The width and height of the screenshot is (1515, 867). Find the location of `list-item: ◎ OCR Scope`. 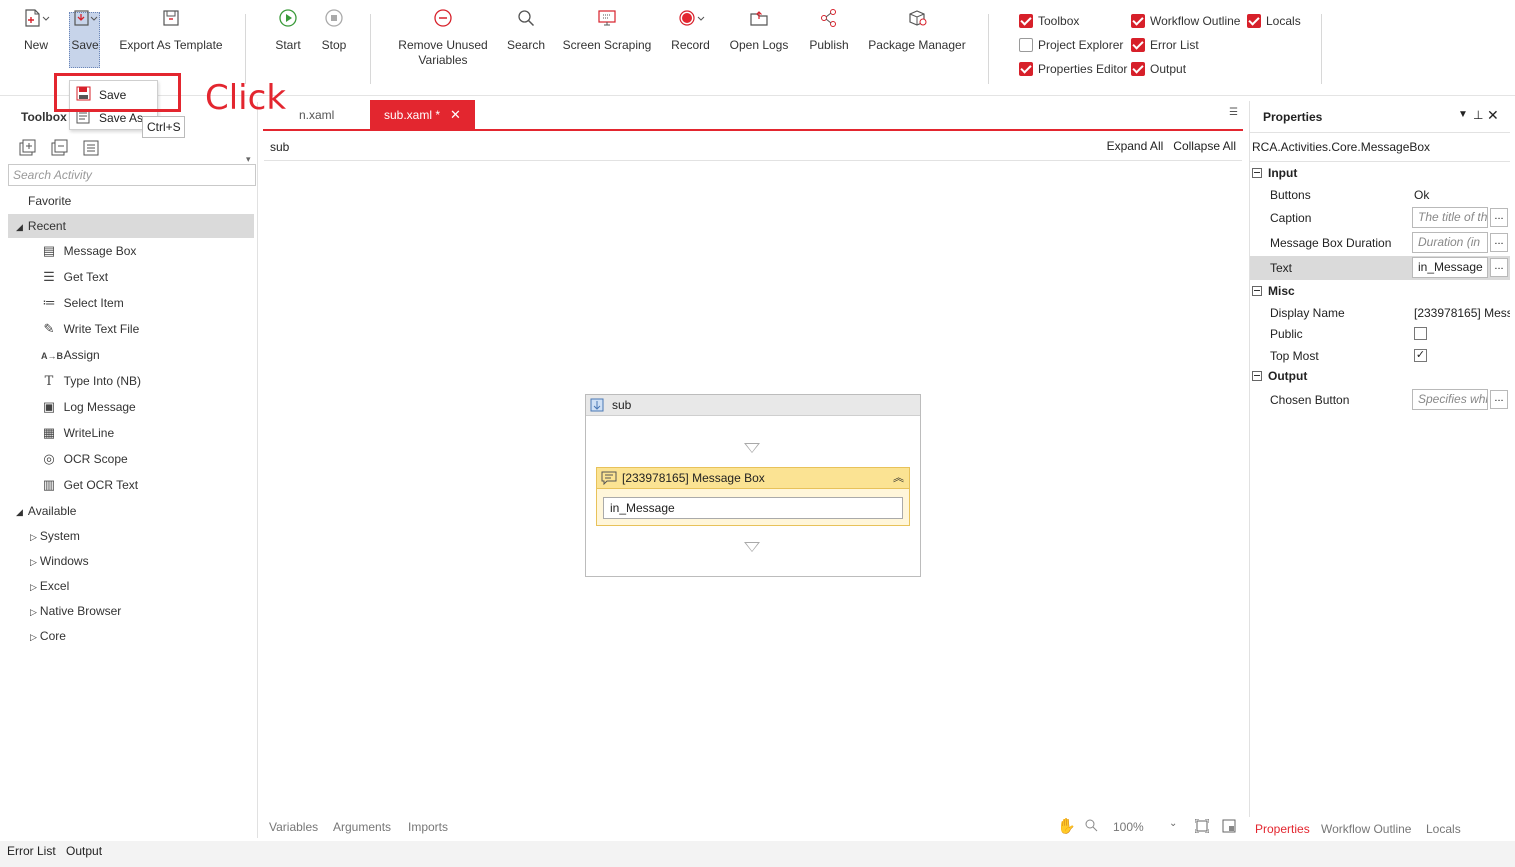

list-item: ◎ OCR Scope is located at coordinates (131, 459).